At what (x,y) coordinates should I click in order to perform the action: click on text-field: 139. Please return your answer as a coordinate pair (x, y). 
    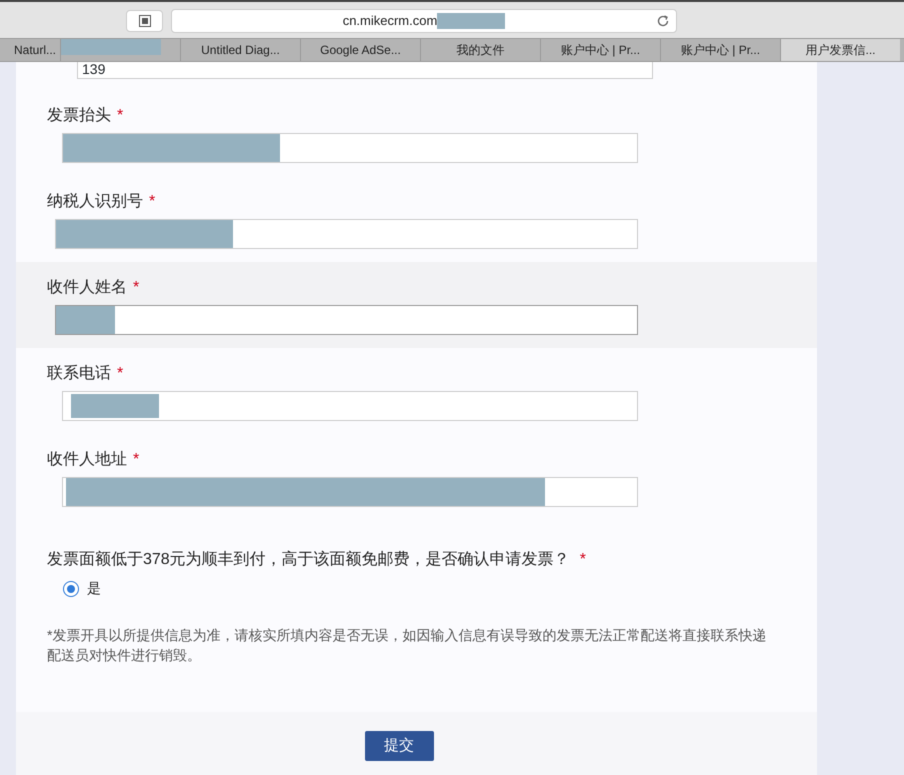
    Looking at the image, I should click on (365, 70).